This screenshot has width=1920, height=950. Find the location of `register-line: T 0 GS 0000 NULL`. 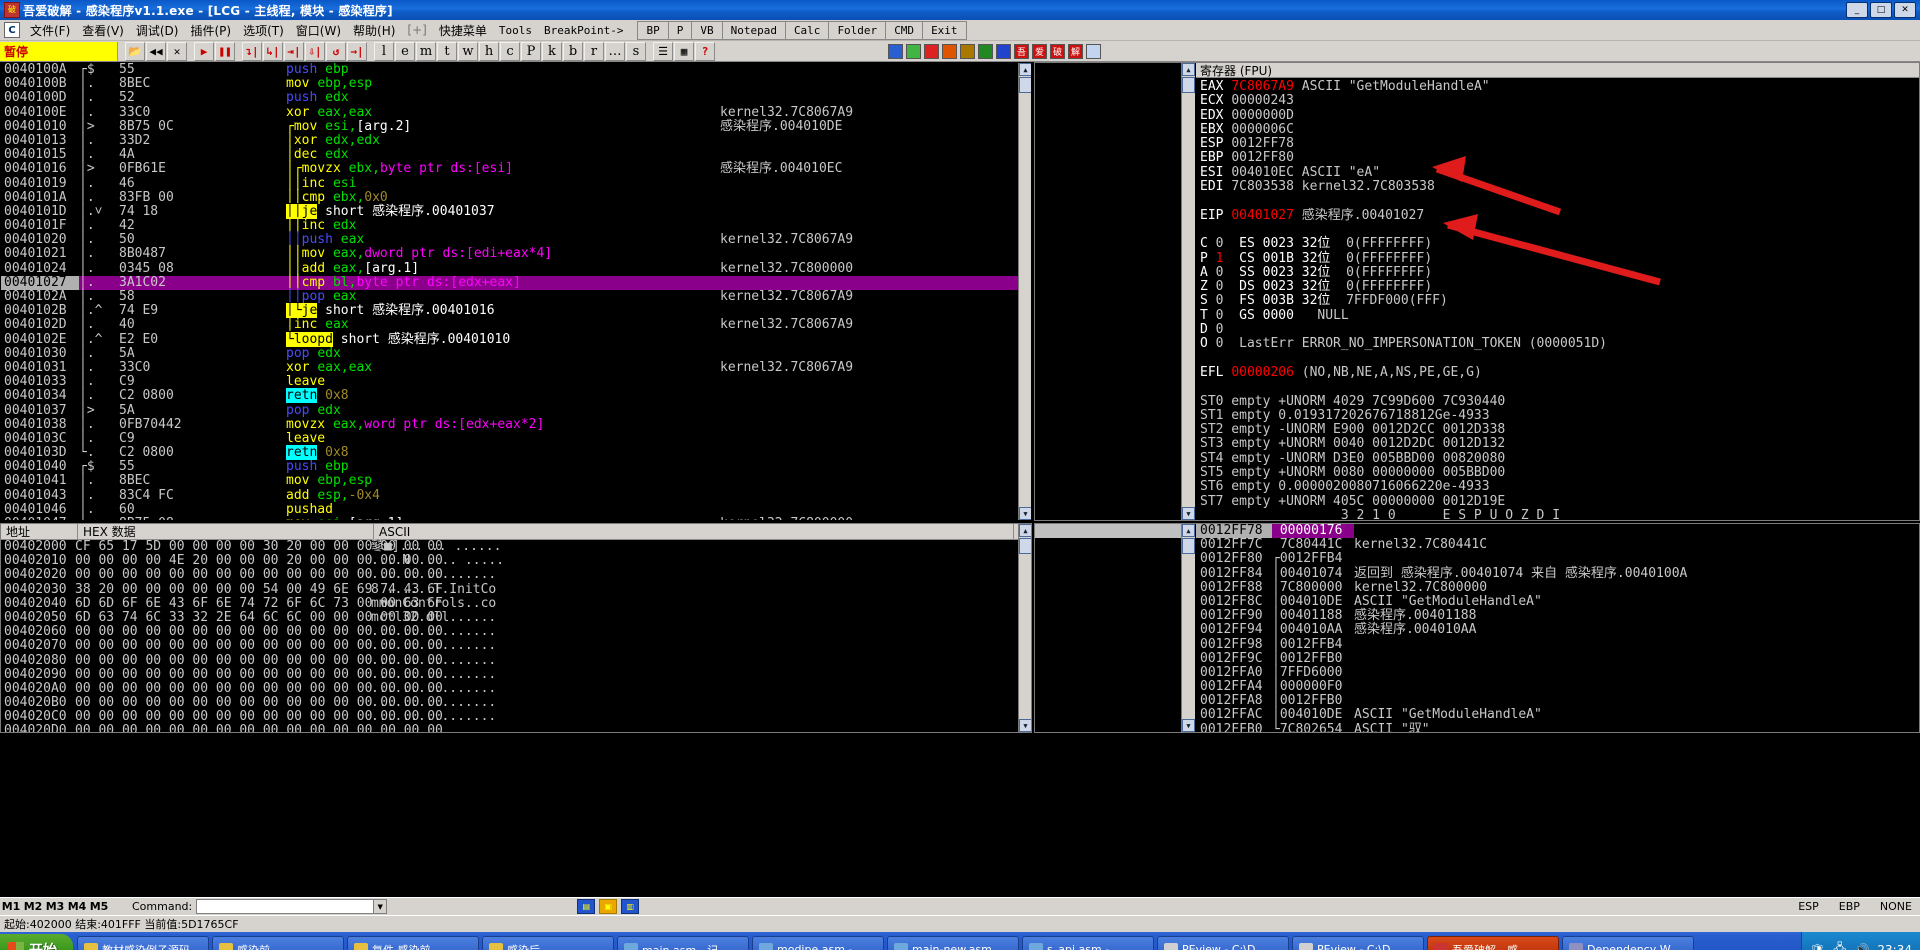

register-line: T 0 GS 0000 NULL is located at coordinates (1559, 315).